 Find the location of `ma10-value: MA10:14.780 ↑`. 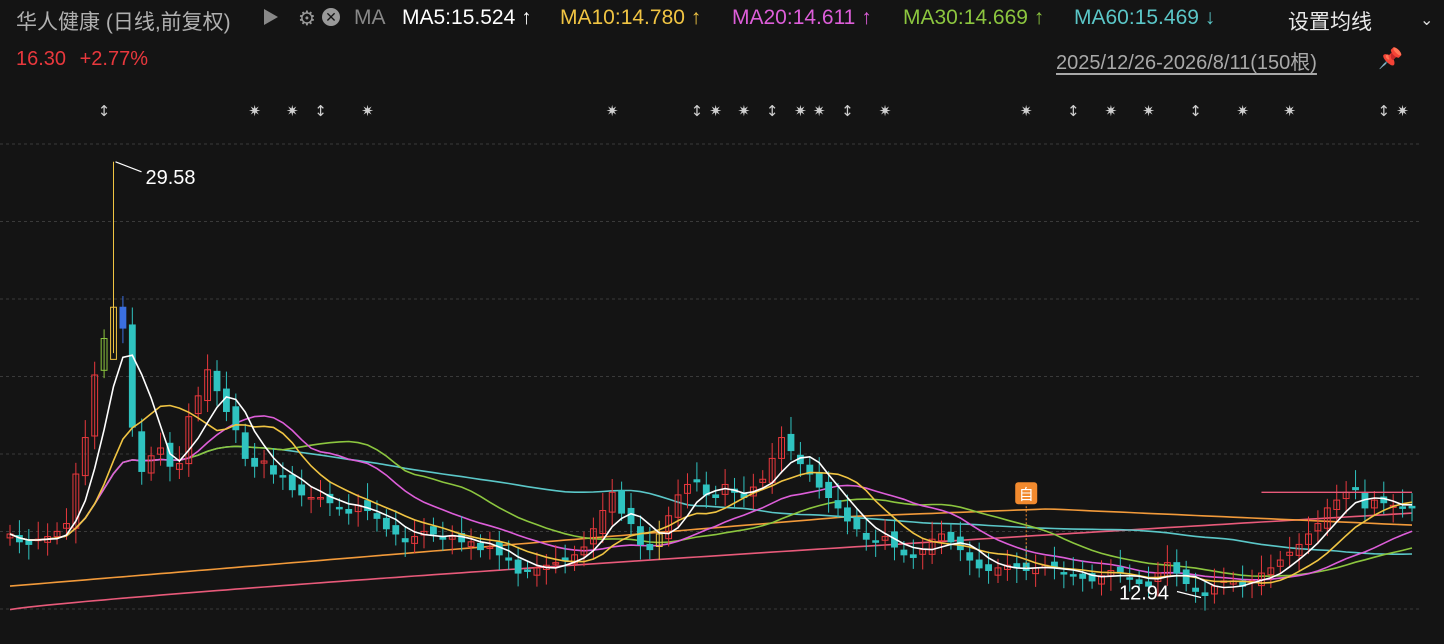

ma10-value: MA10:14.780 ↑ is located at coordinates (631, 17).